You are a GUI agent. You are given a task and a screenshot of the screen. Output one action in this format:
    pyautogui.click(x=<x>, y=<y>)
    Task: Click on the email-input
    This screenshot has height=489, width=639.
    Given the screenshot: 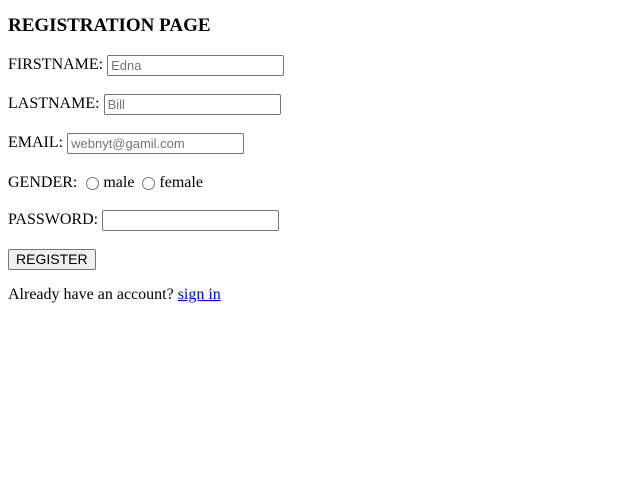 What is the action you would take?
    pyautogui.click(x=156, y=143)
    